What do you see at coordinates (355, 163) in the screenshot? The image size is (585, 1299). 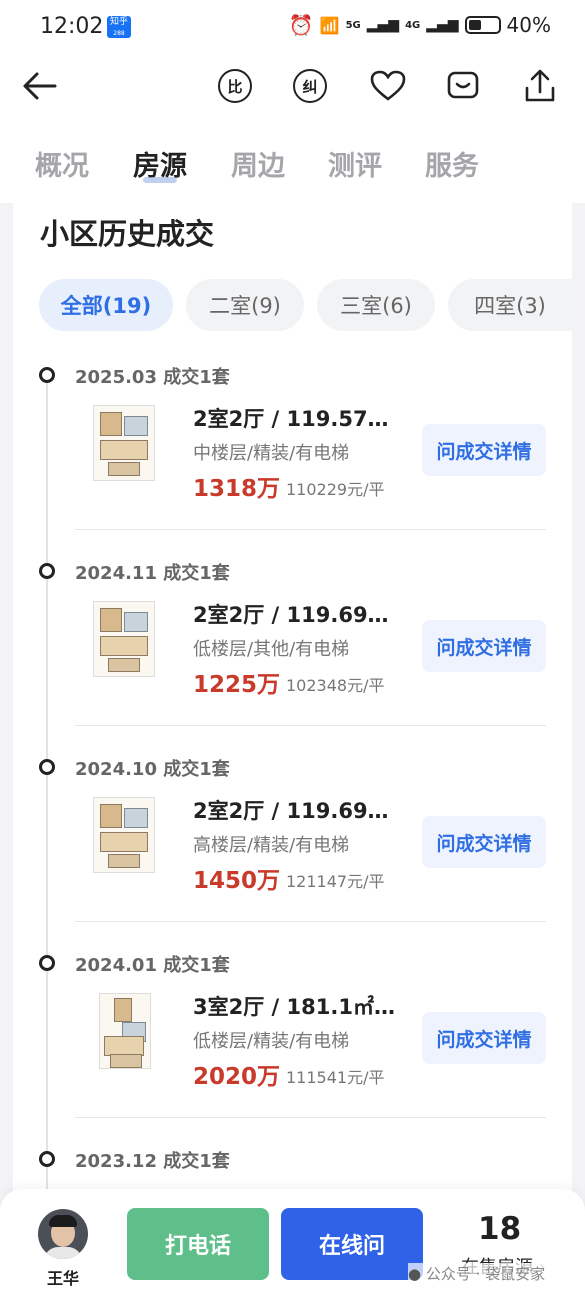 I see `tab-review: 测评` at bounding box center [355, 163].